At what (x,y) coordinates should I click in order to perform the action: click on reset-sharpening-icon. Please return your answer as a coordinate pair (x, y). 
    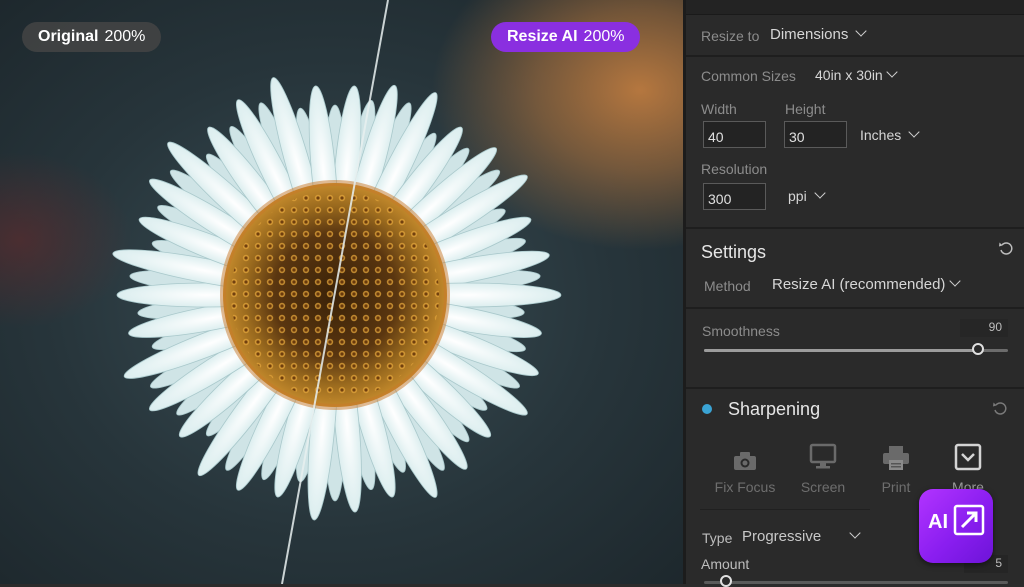
    Looking at the image, I should click on (1000, 408).